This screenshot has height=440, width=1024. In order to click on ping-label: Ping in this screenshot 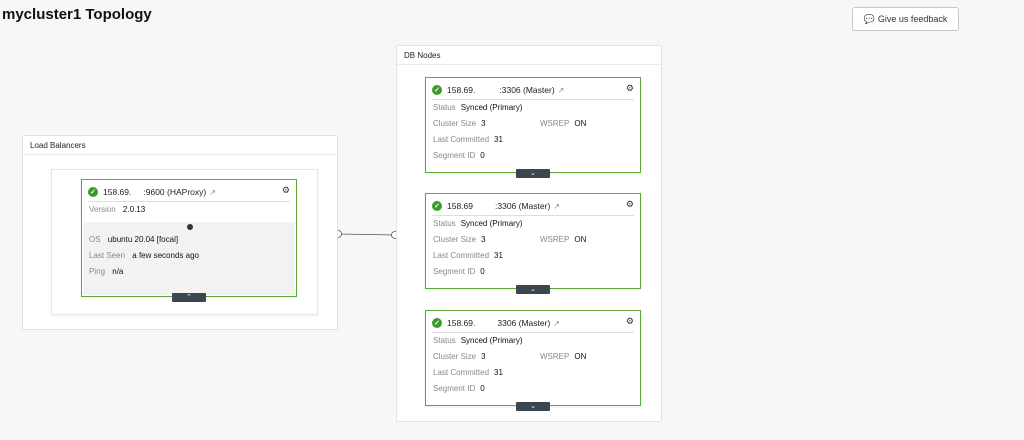, I will do `click(97, 271)`.